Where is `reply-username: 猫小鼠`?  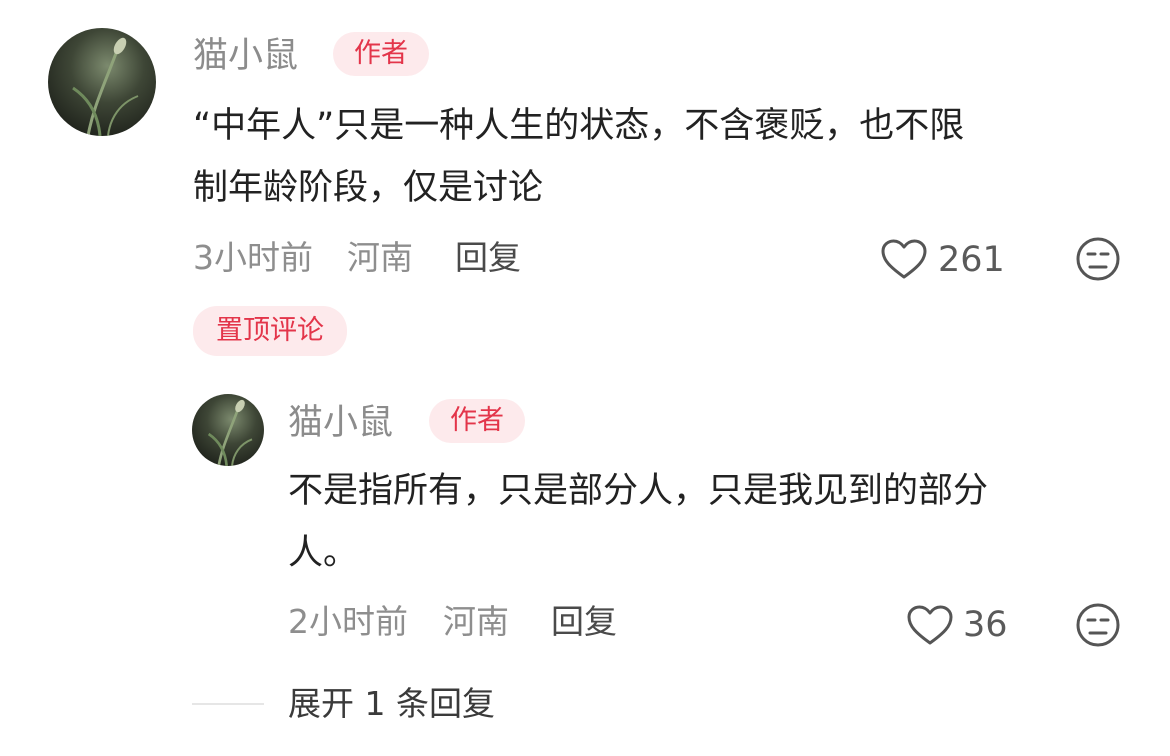
reply-username: 猫小鼠 is located at coordinates (340, 423).